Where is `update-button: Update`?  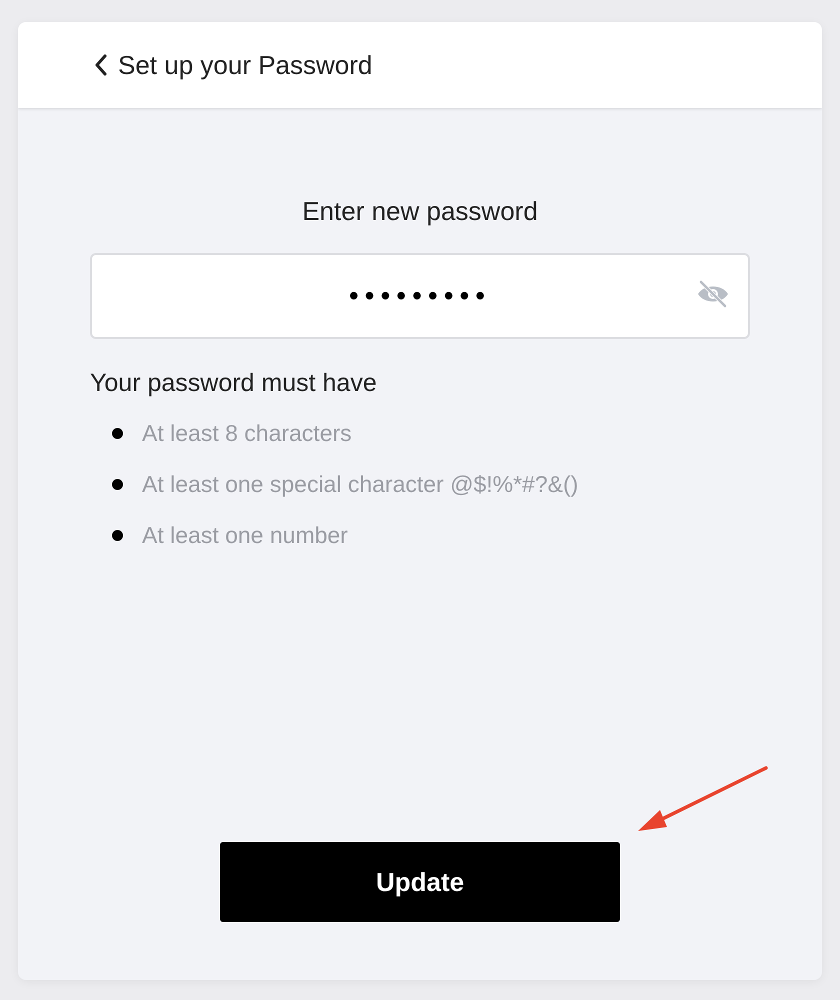
update-button: Update is located at coordinates (420, 882).